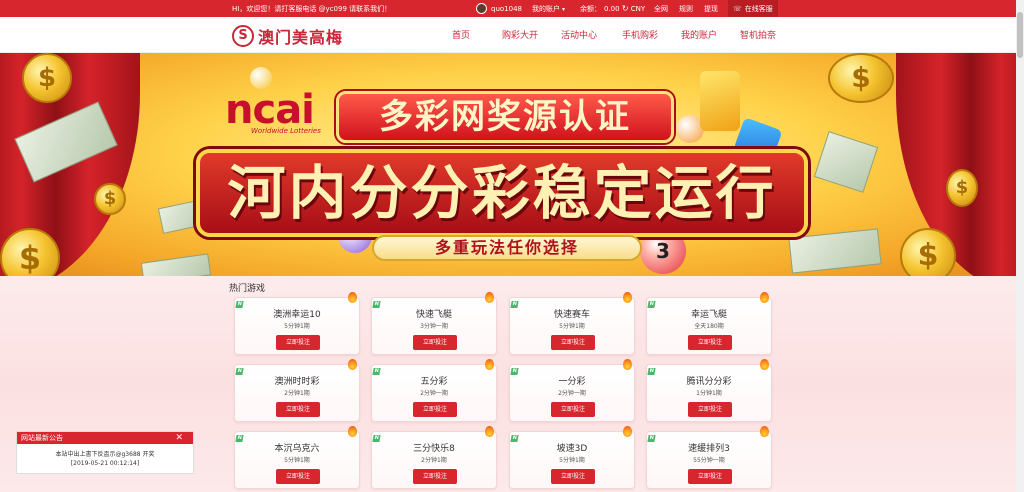  What do you see at coordinates (708, 315) in the screenshot?
I see `game-name: 幸运飞艇` at bounding box center [708, 315].